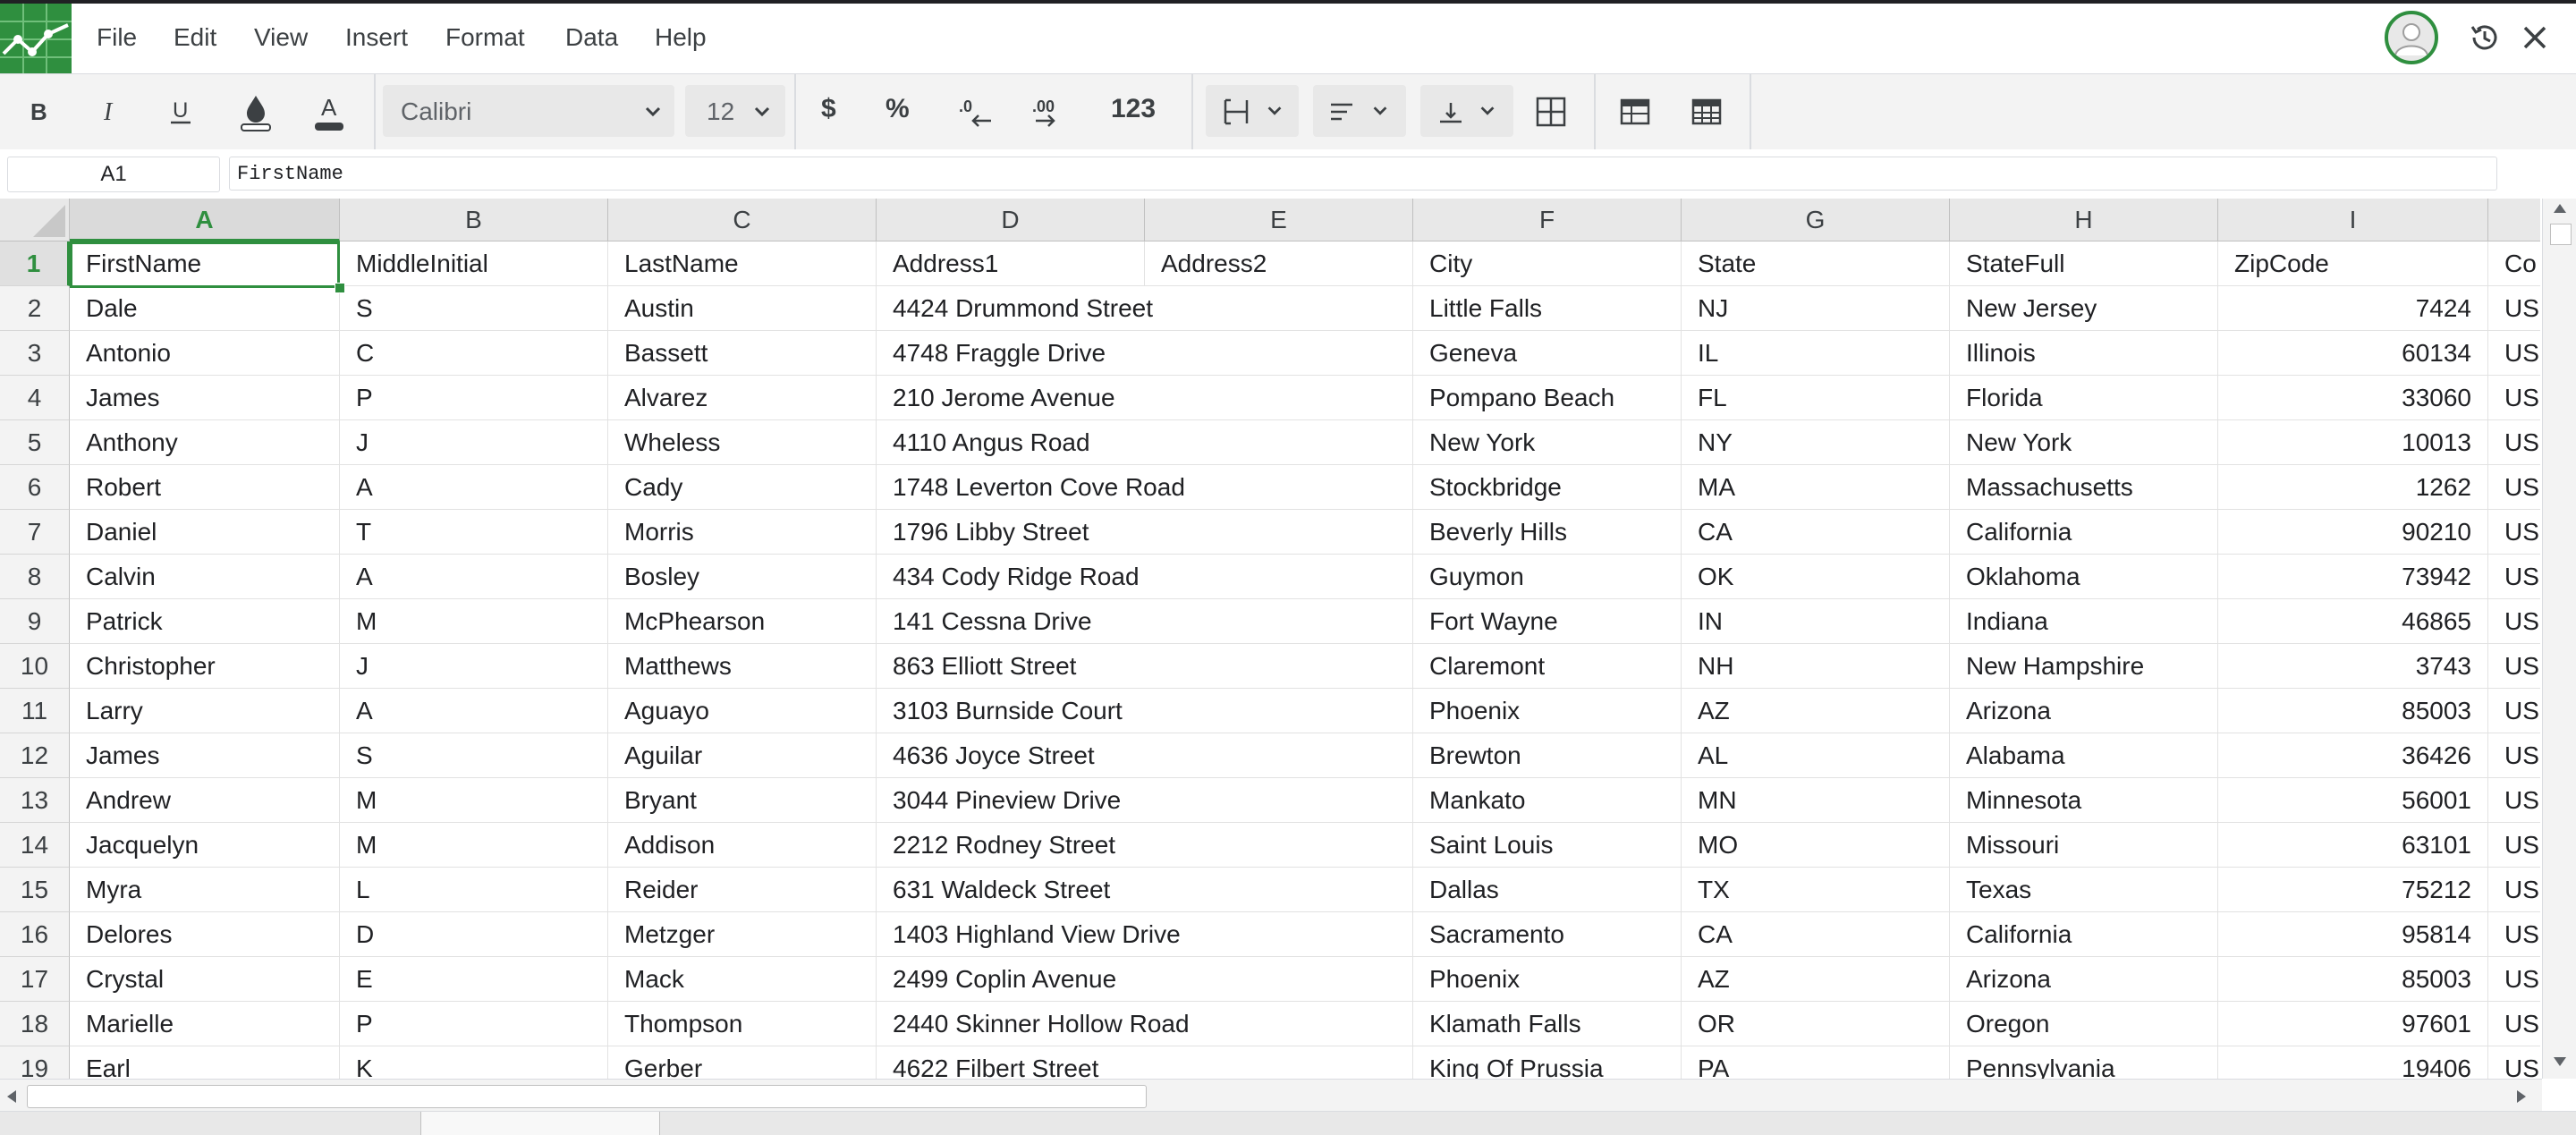  What do you see at coordinates (1547, 666) in the screenshot?
I see `table-cell: Claremont` at bounding box center [1547, 666].